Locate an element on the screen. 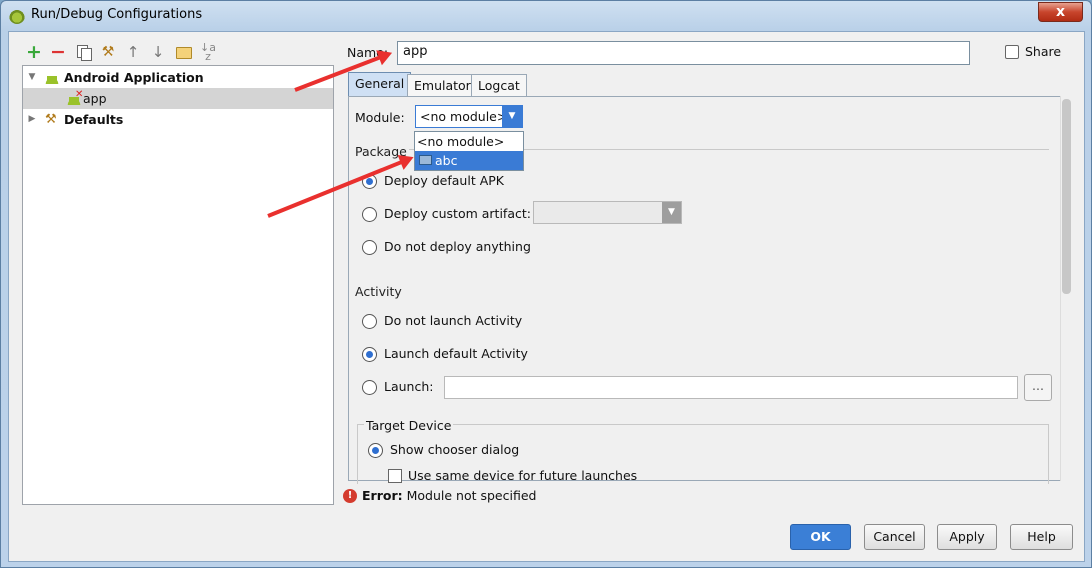  activity-section-label: Activity is located at coordinates (378, 291).